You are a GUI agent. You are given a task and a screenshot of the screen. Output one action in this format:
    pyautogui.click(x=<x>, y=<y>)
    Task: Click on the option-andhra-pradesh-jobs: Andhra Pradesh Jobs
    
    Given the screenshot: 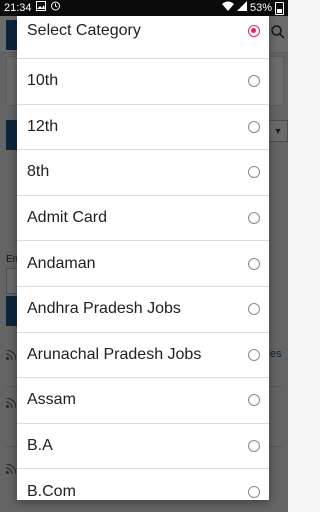 What is the action you would take?
    pyautogui.click(x=143, y=310)
    